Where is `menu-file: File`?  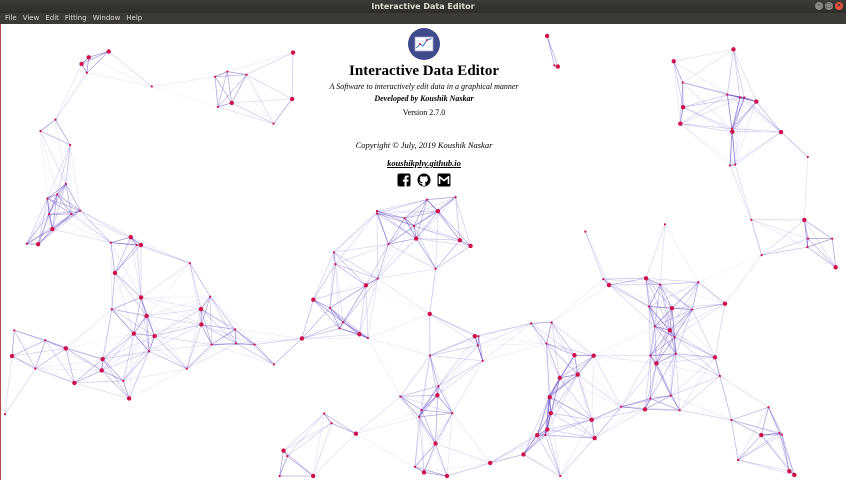 menu-file: File is located at coordinates (11, 18).